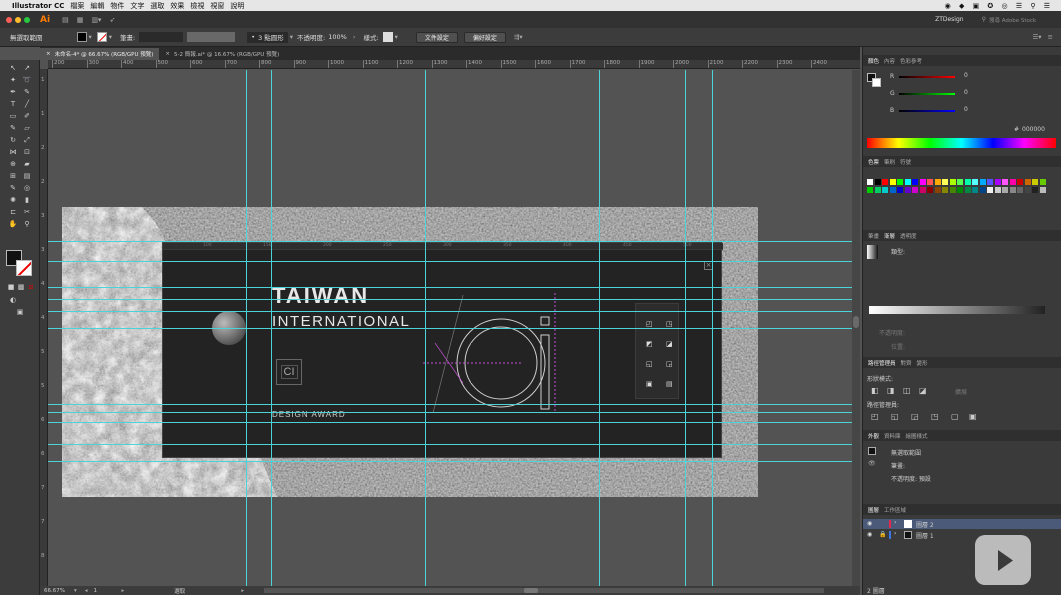  I want to click on artboard-field: 1, so click(104, 591).